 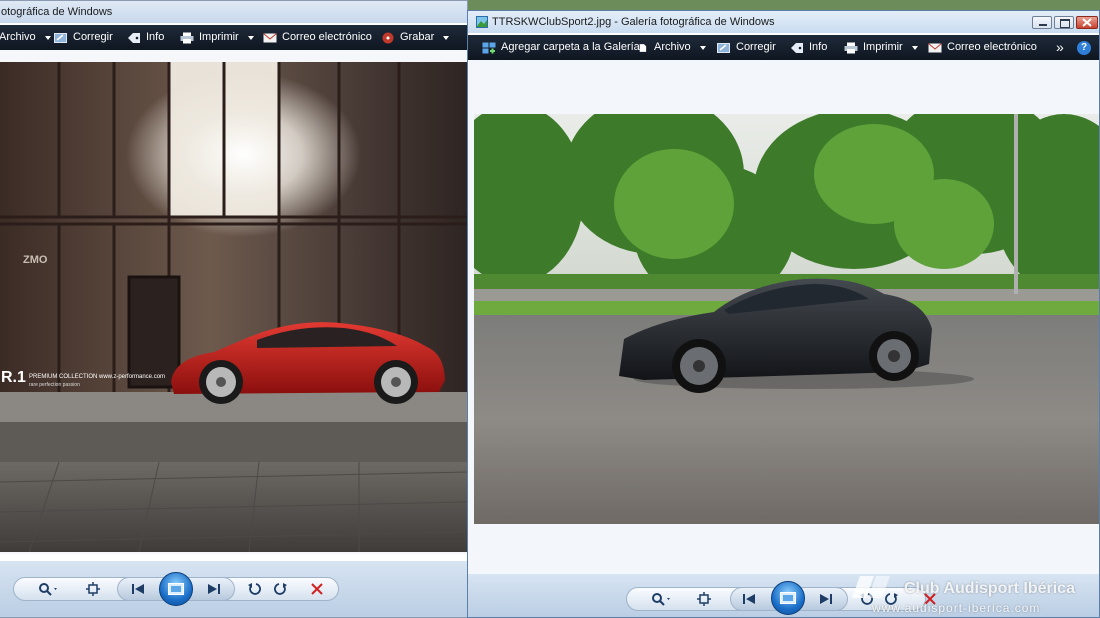 What do you see at coordinates (956, 608) in the screenshot?
I see `watermark-url: www.audisport-iberica.com` at bounding box center [956, 608].